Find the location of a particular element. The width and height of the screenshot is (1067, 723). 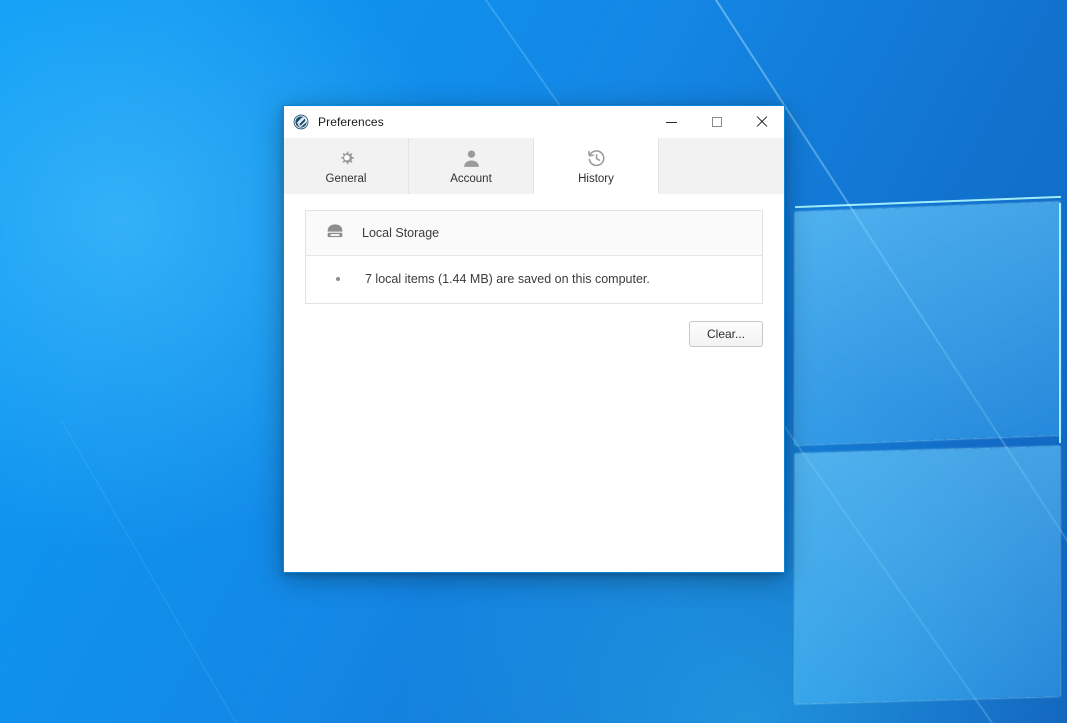

maximize-button is located at coordinates (716, 122).